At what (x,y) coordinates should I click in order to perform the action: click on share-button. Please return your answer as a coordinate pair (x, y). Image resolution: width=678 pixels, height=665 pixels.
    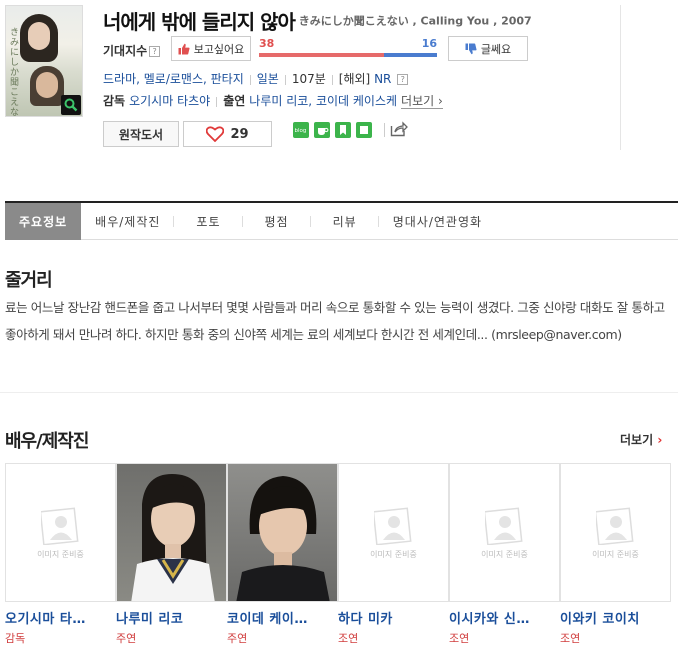
    Looking at the image, I should click on (399, 130).